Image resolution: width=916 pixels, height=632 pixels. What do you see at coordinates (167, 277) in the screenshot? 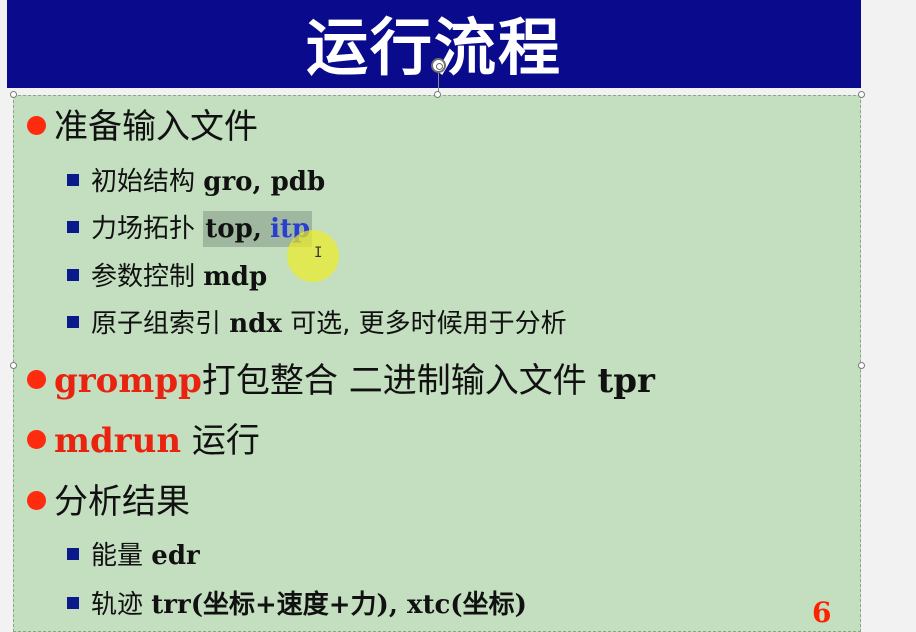
I see `sub-bullet-parameter-control: 参数控制 mdp` at bounding box center [167, 277].